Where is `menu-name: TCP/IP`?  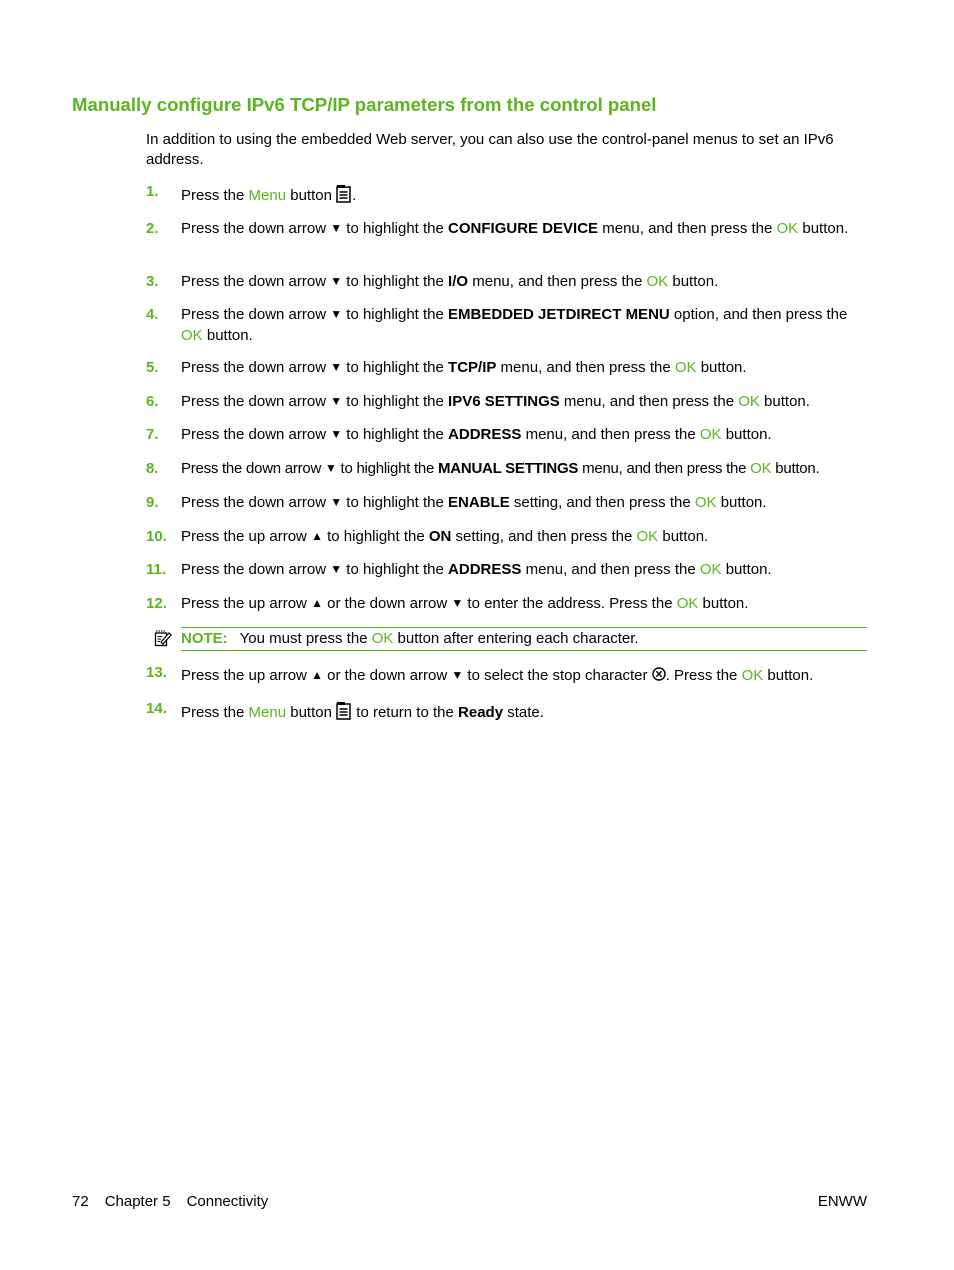
menu-name: TCP/IP is located at coordinates (472, 367).